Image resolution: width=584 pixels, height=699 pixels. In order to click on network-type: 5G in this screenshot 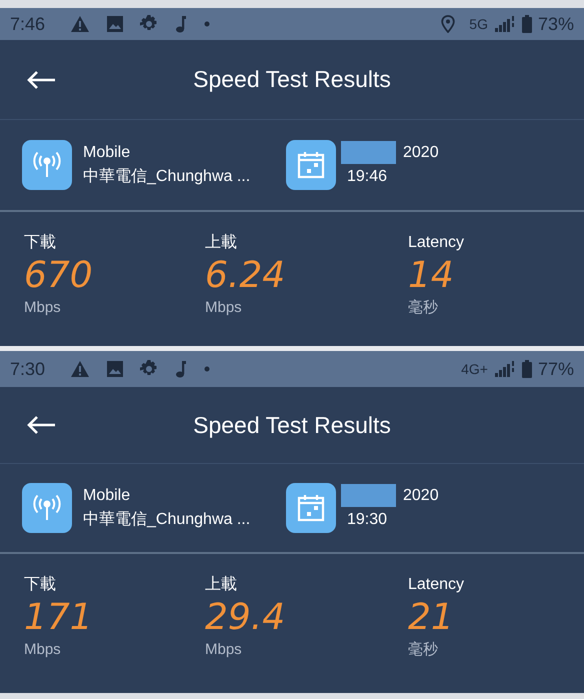, I will do `click(478, 24)`.